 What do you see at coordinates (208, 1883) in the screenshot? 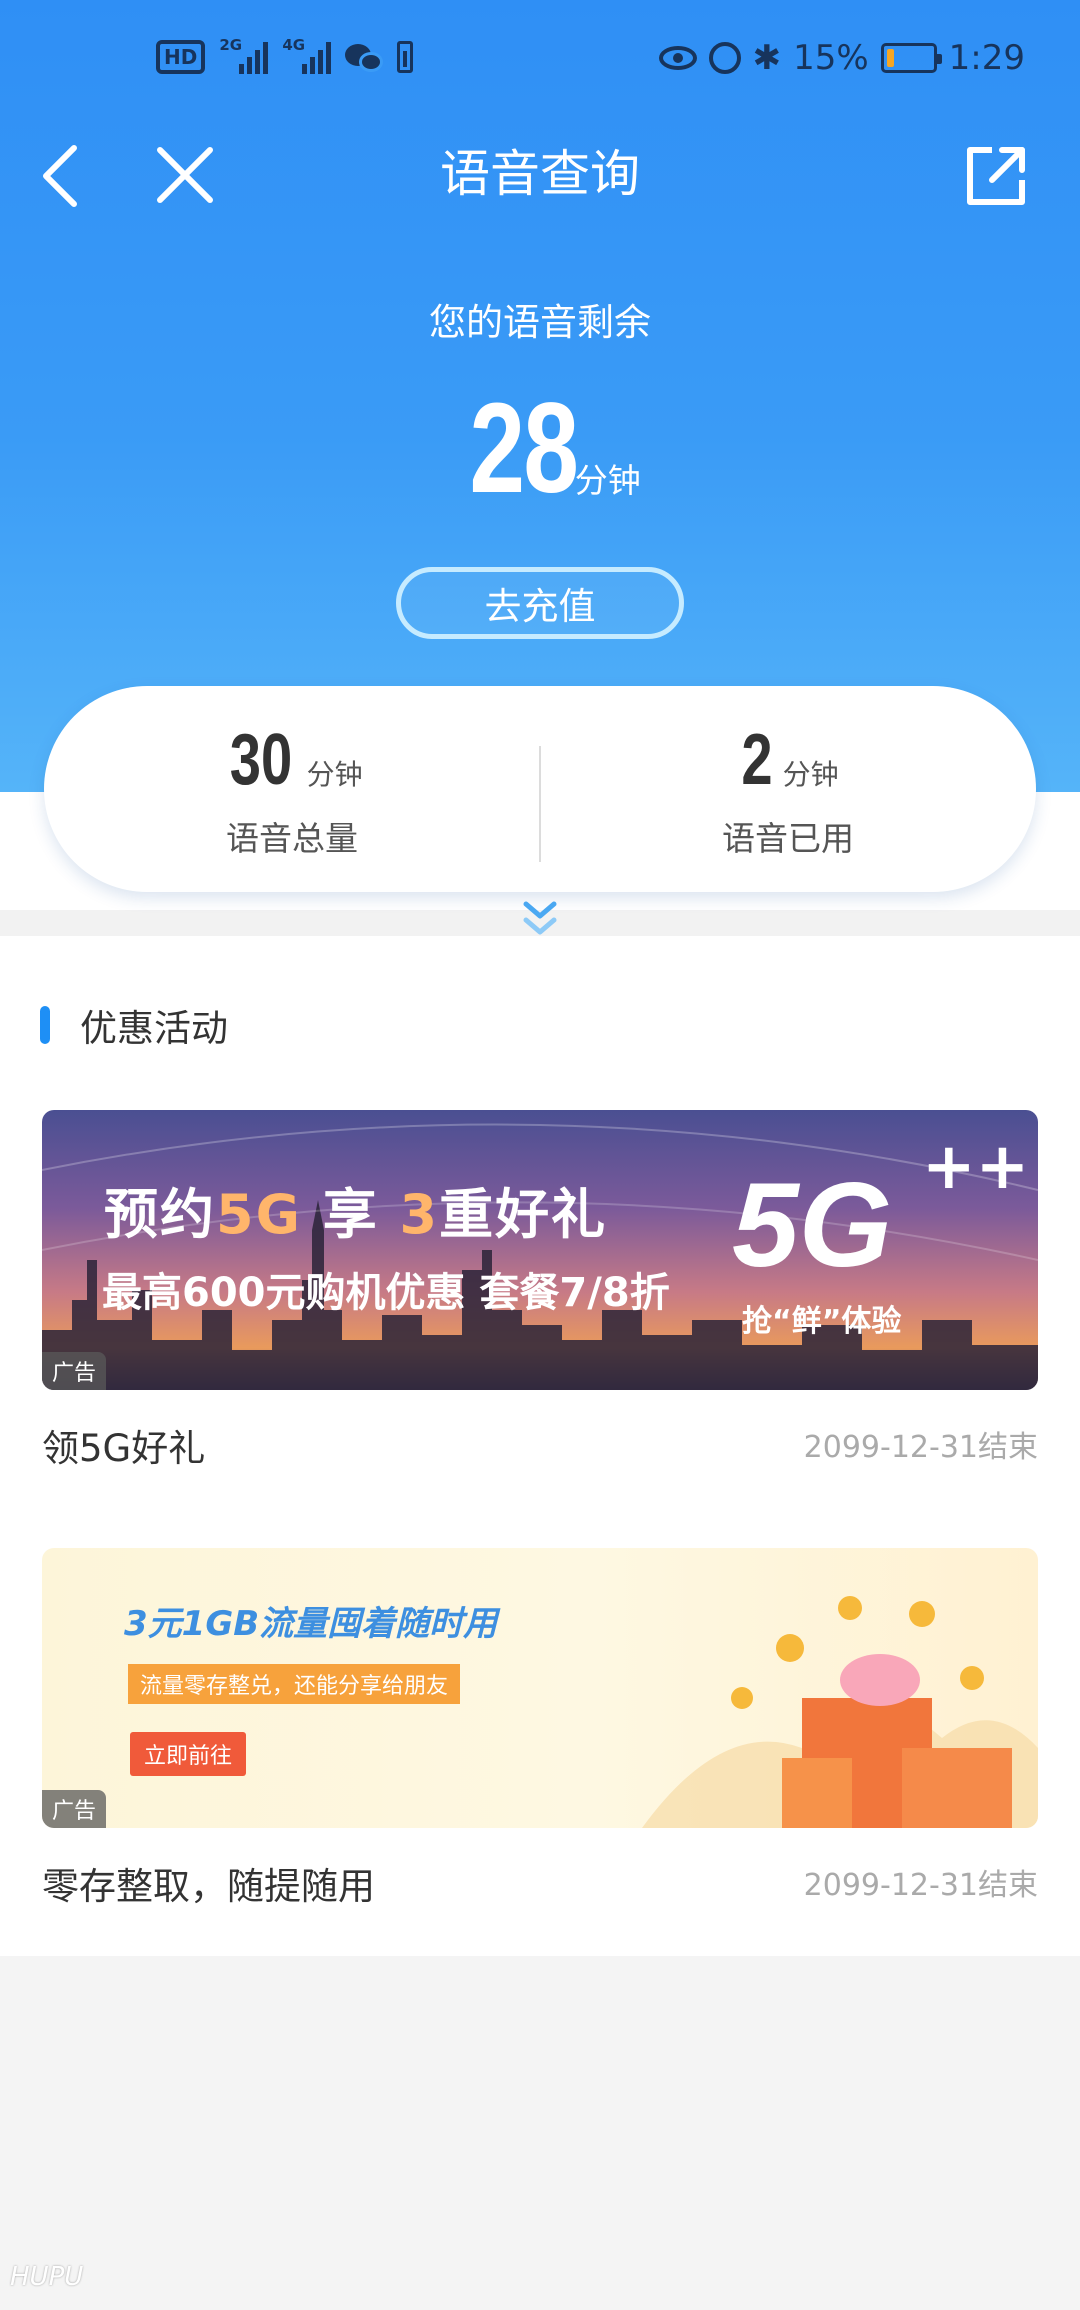
I see `promo-title: 零存整取，随提随用` at bounding box center [208, 1883].